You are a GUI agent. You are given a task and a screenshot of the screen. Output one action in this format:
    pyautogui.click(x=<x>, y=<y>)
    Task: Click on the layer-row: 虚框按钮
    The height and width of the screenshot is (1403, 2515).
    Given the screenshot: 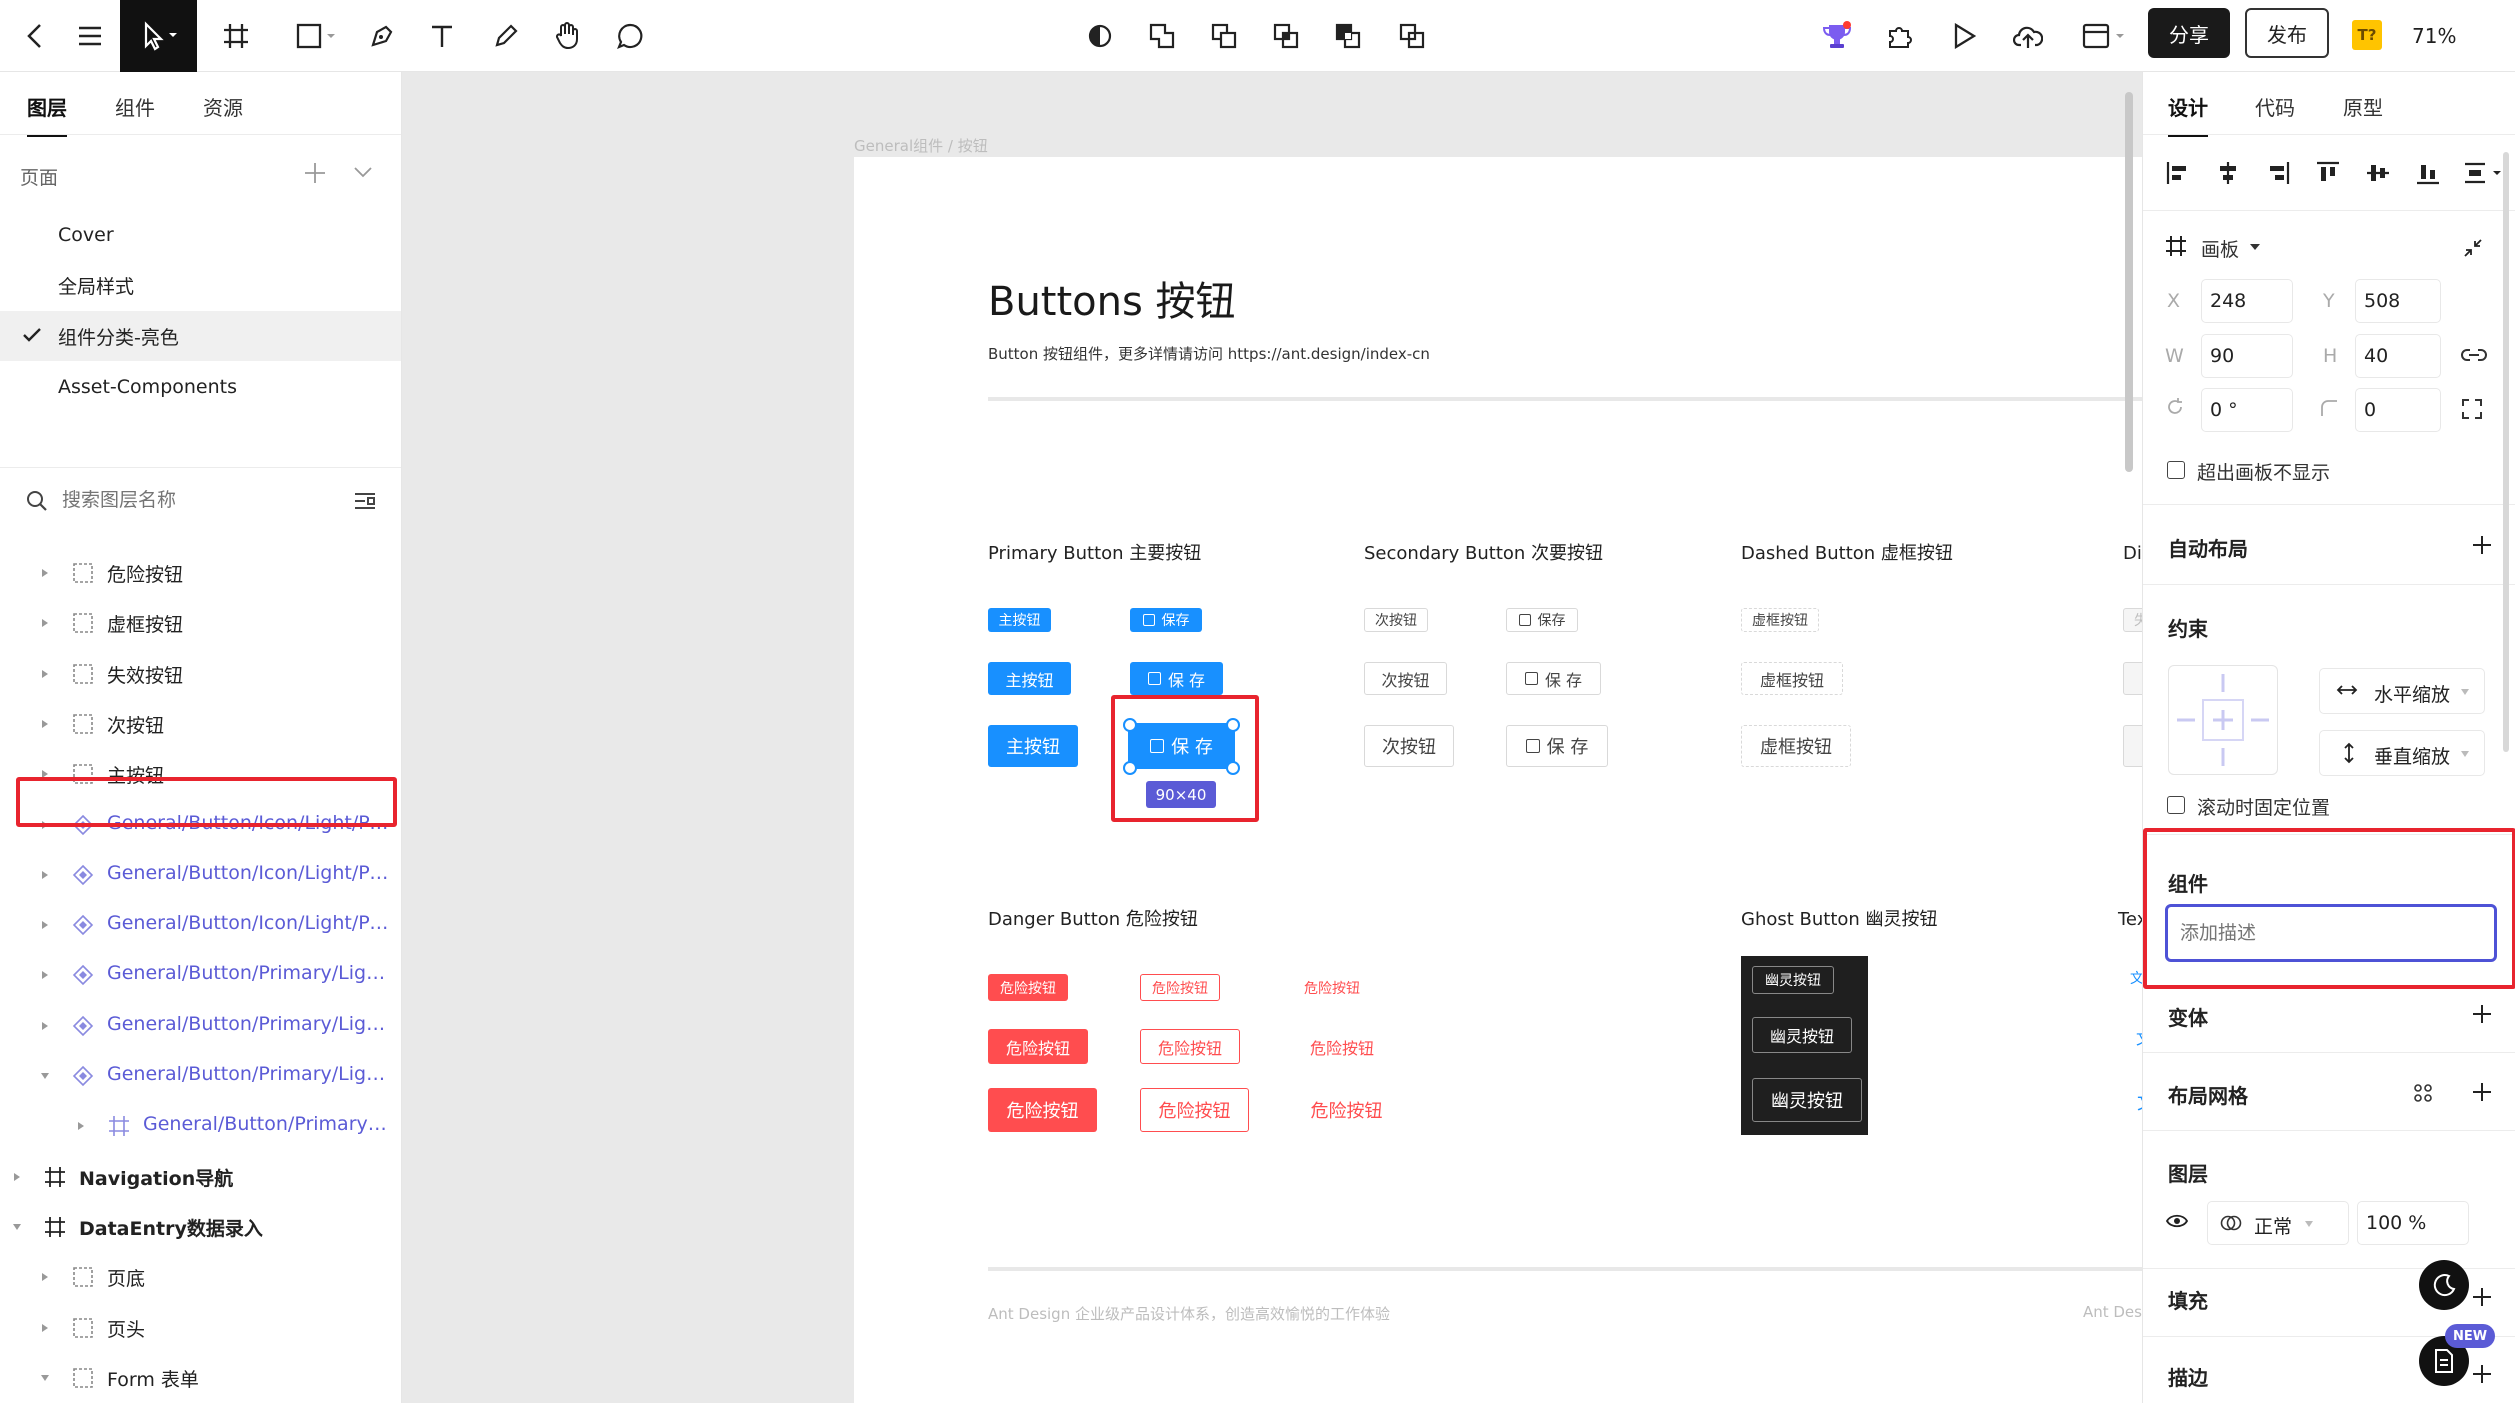 What is the action you would take?
    pyautogui.click(x=200, y=623)
    